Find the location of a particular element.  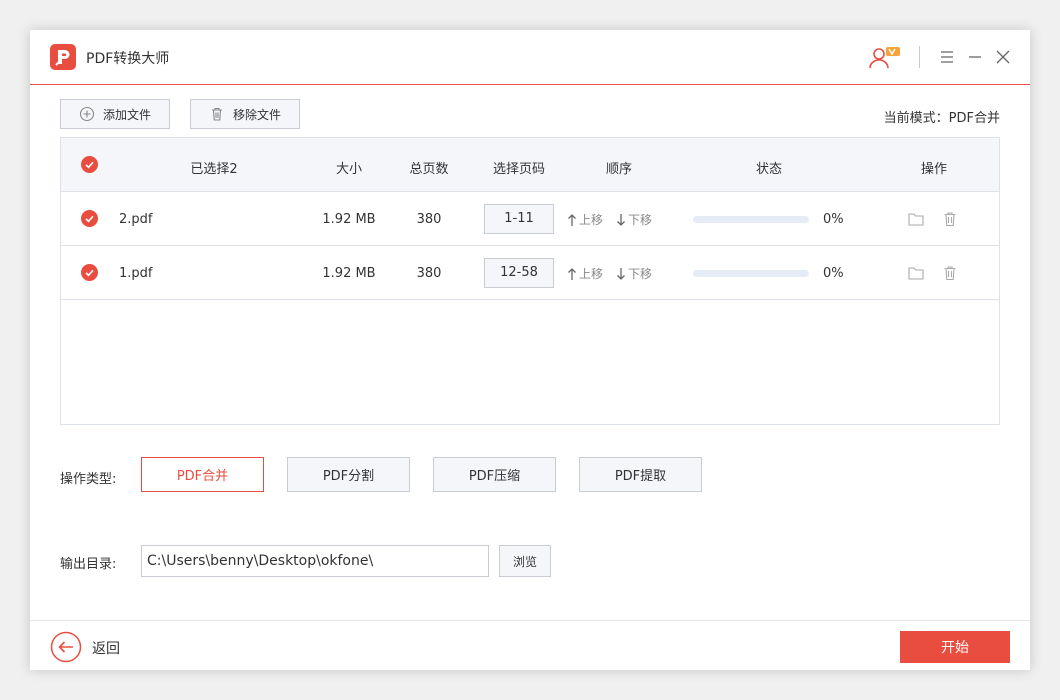

header-size: 大小 is located at coordinates (349, 169).